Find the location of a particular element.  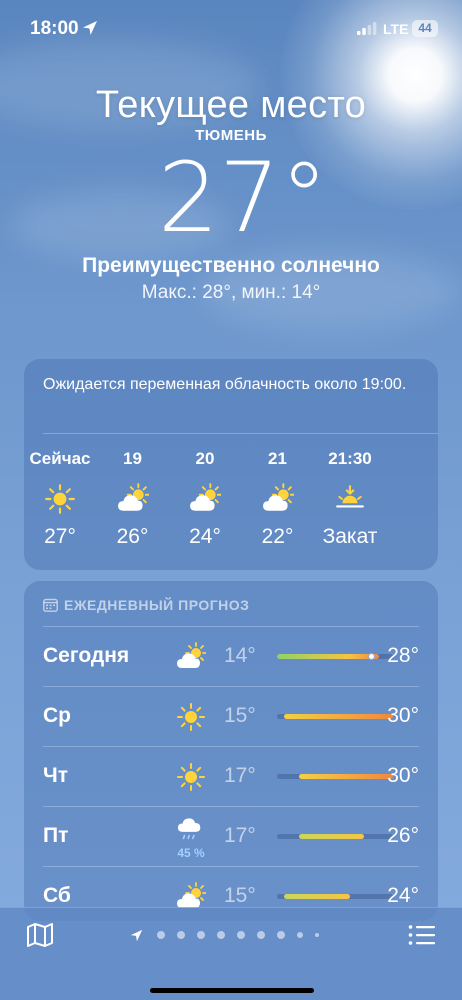

hour-temp: 26° is located at coordinates (132, 536).